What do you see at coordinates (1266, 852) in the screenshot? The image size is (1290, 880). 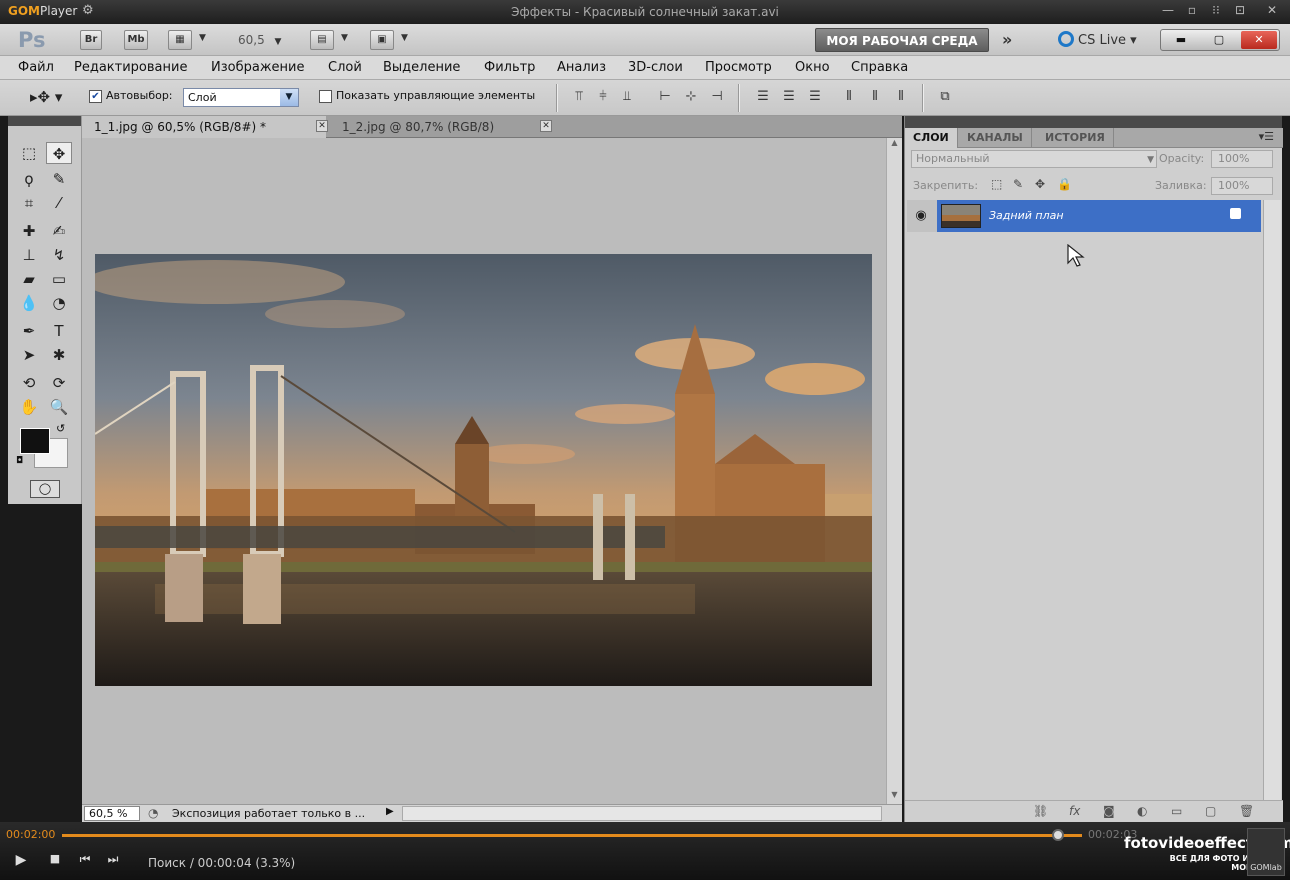 I see `gomlab-button: GOMlab` at bounding box center [1266, 852].